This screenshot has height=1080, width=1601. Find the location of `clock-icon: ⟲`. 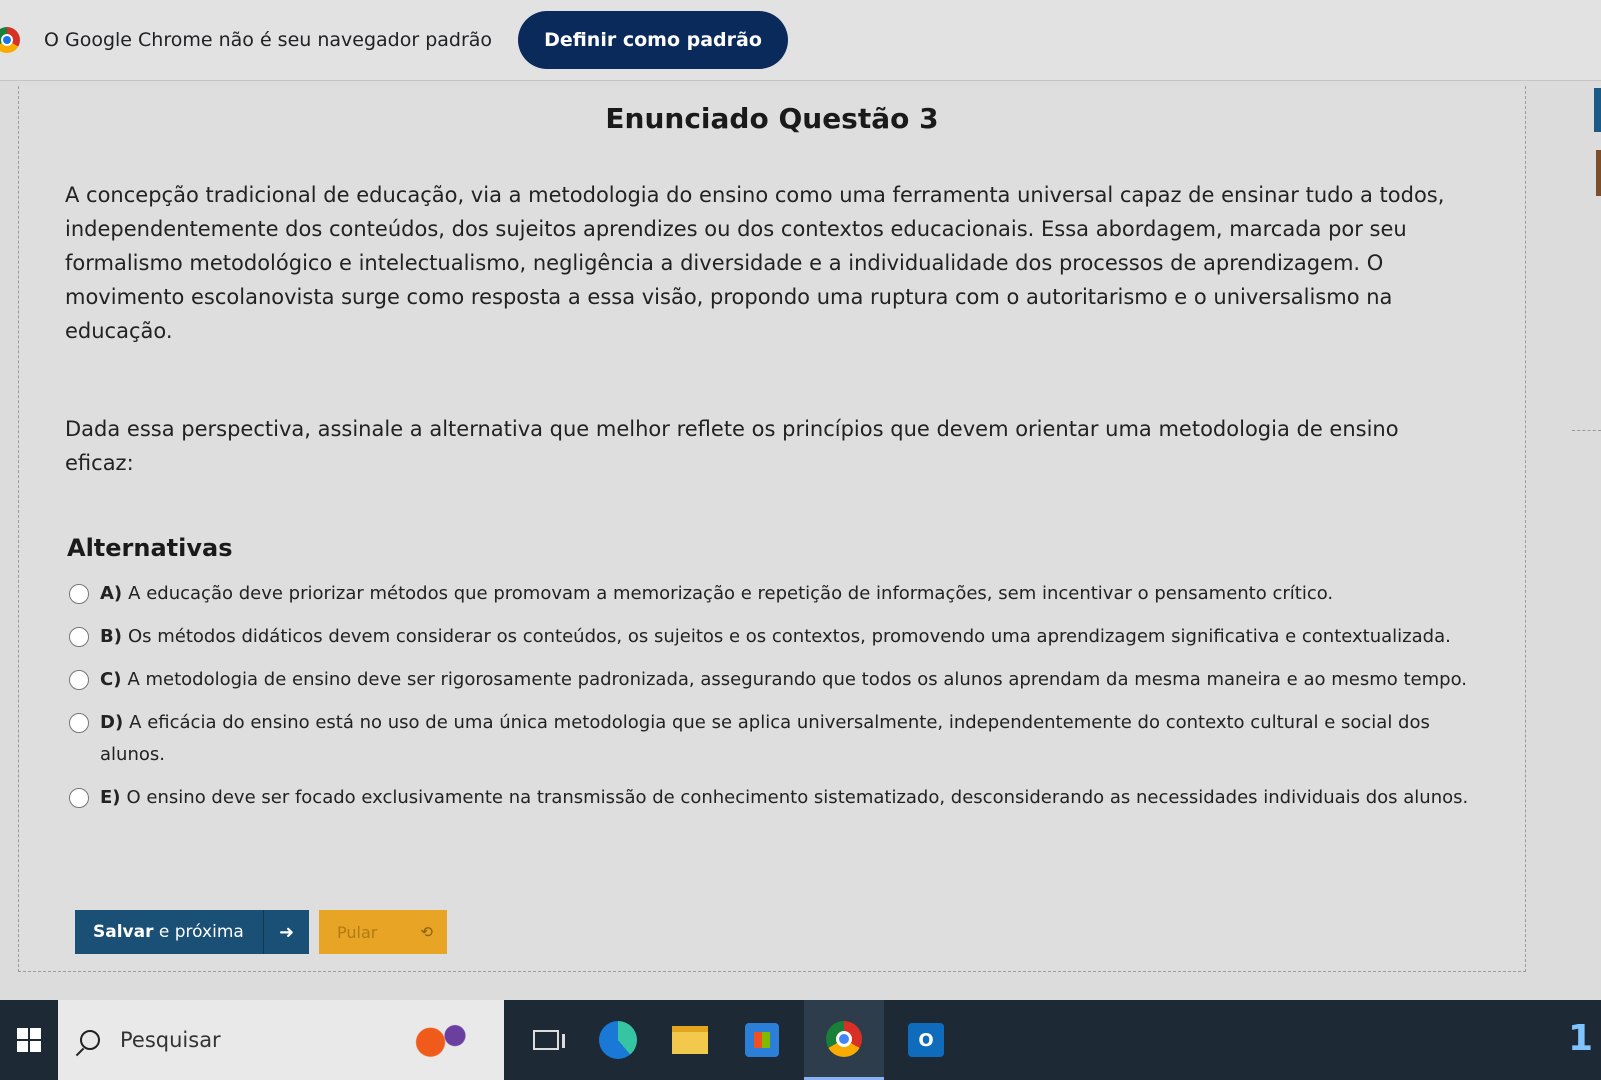

clock-icon: ⟲ is located at coordinates (426, 932).